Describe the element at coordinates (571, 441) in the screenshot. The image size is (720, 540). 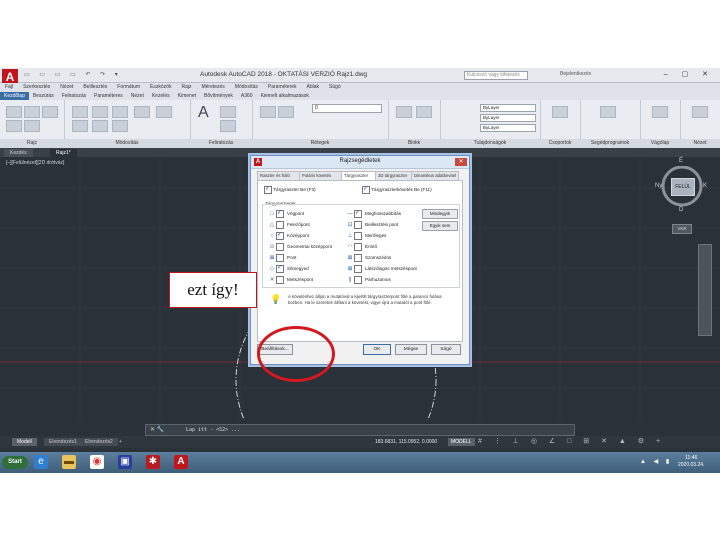
I see `status-toggles: # ⋮ ⊥ ◎ ∠ □ ⊞ ✕ ▲ ⚙ +` at that location.